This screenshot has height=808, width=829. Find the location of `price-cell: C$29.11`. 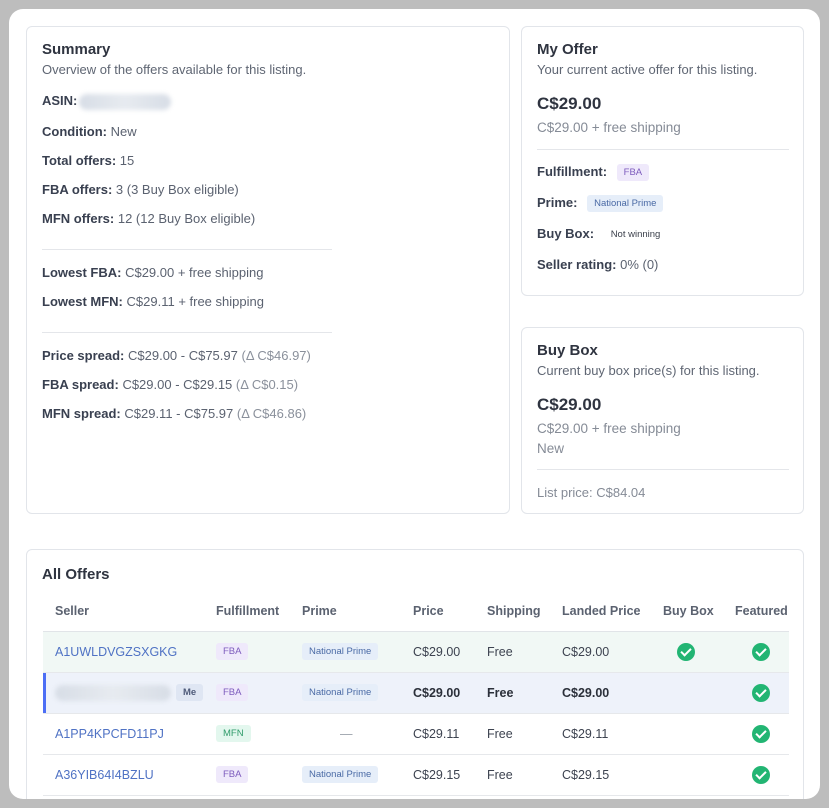

price-cell: C$29.11 is located at coordinates (450, 734).